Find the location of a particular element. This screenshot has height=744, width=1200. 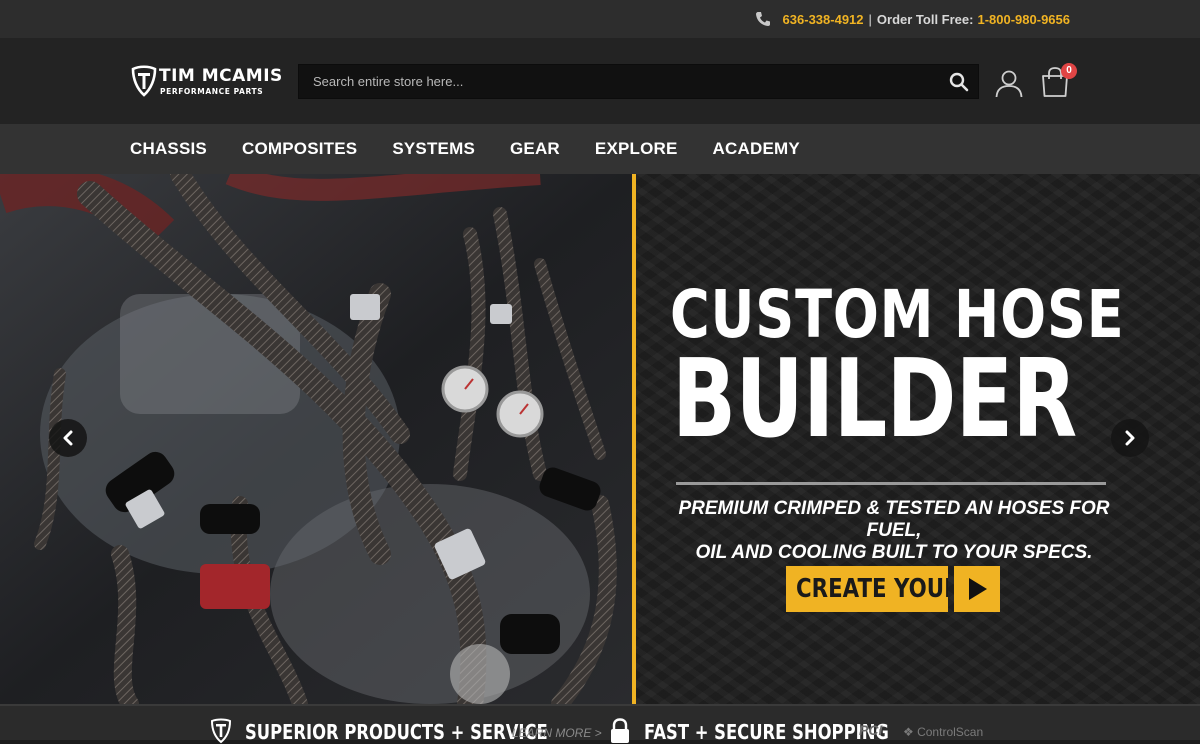

cta-label-box: CREATE YOURS is located at coordinates (867, 589).